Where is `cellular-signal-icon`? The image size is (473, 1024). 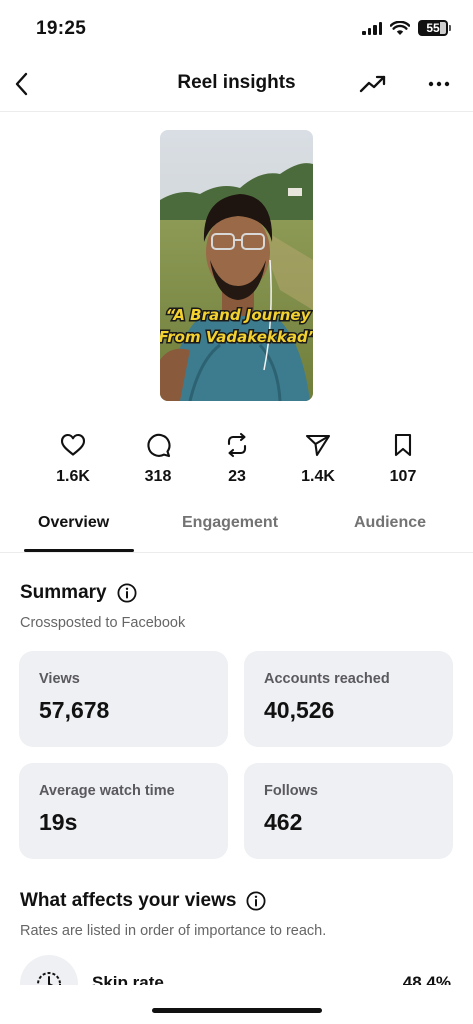 cellular-signal-icon is located at coordinates (372, 28).